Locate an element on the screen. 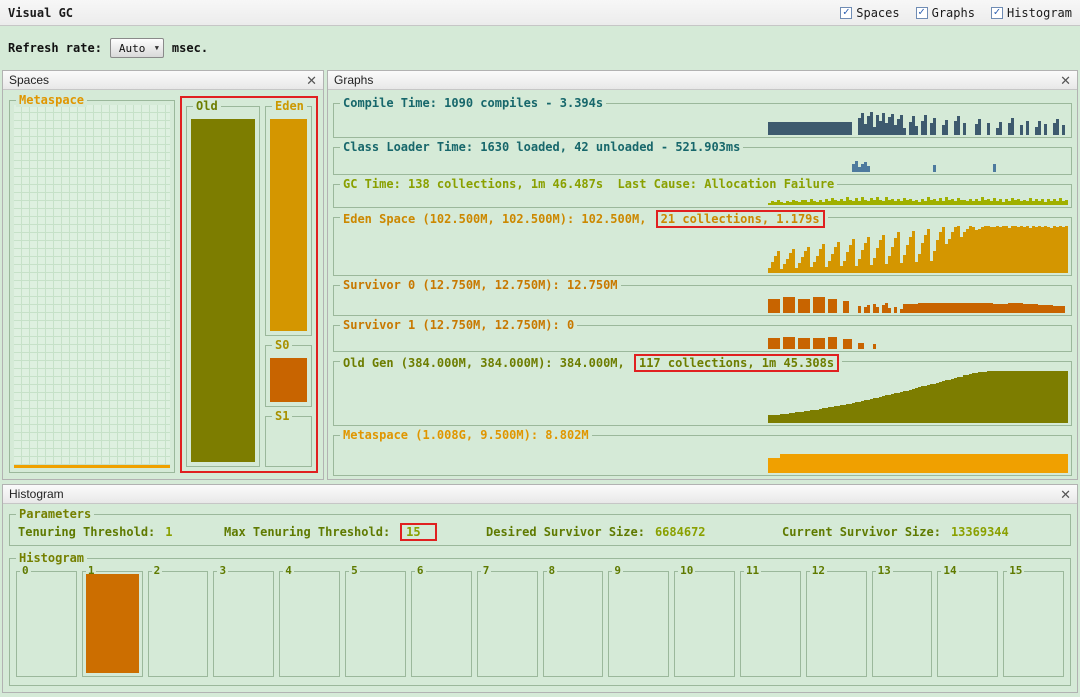 Image resolution: width=1080 pixels, height=697 pixels. histogram-bin-5: 5 is located at coordinates (375, 620).